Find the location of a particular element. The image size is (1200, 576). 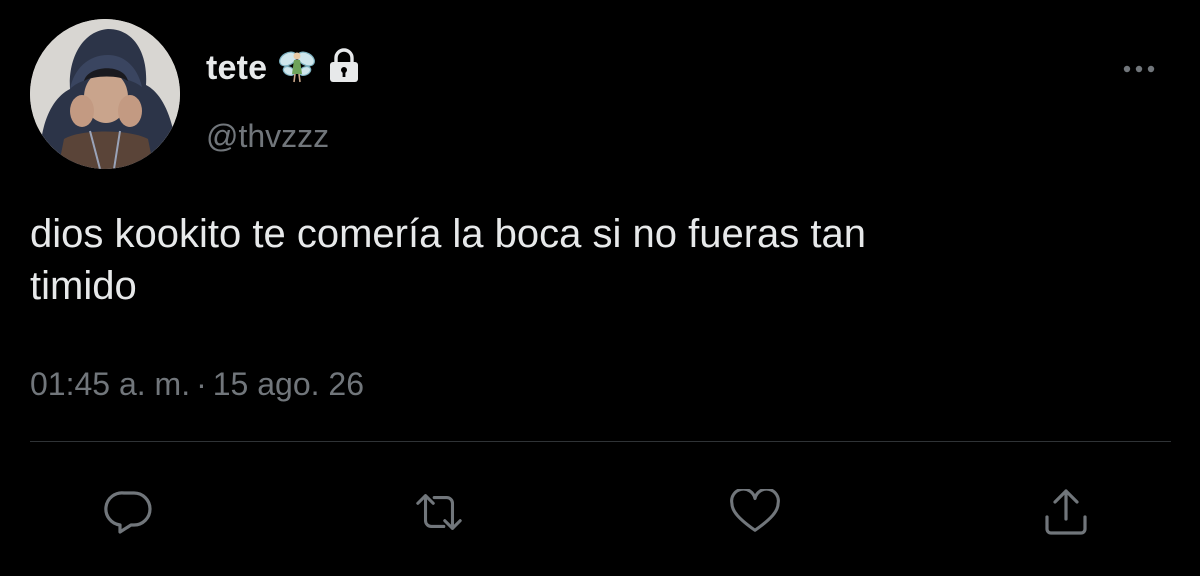

tweet-time: 01:45 a. m. is located at coordinates (110, 384).